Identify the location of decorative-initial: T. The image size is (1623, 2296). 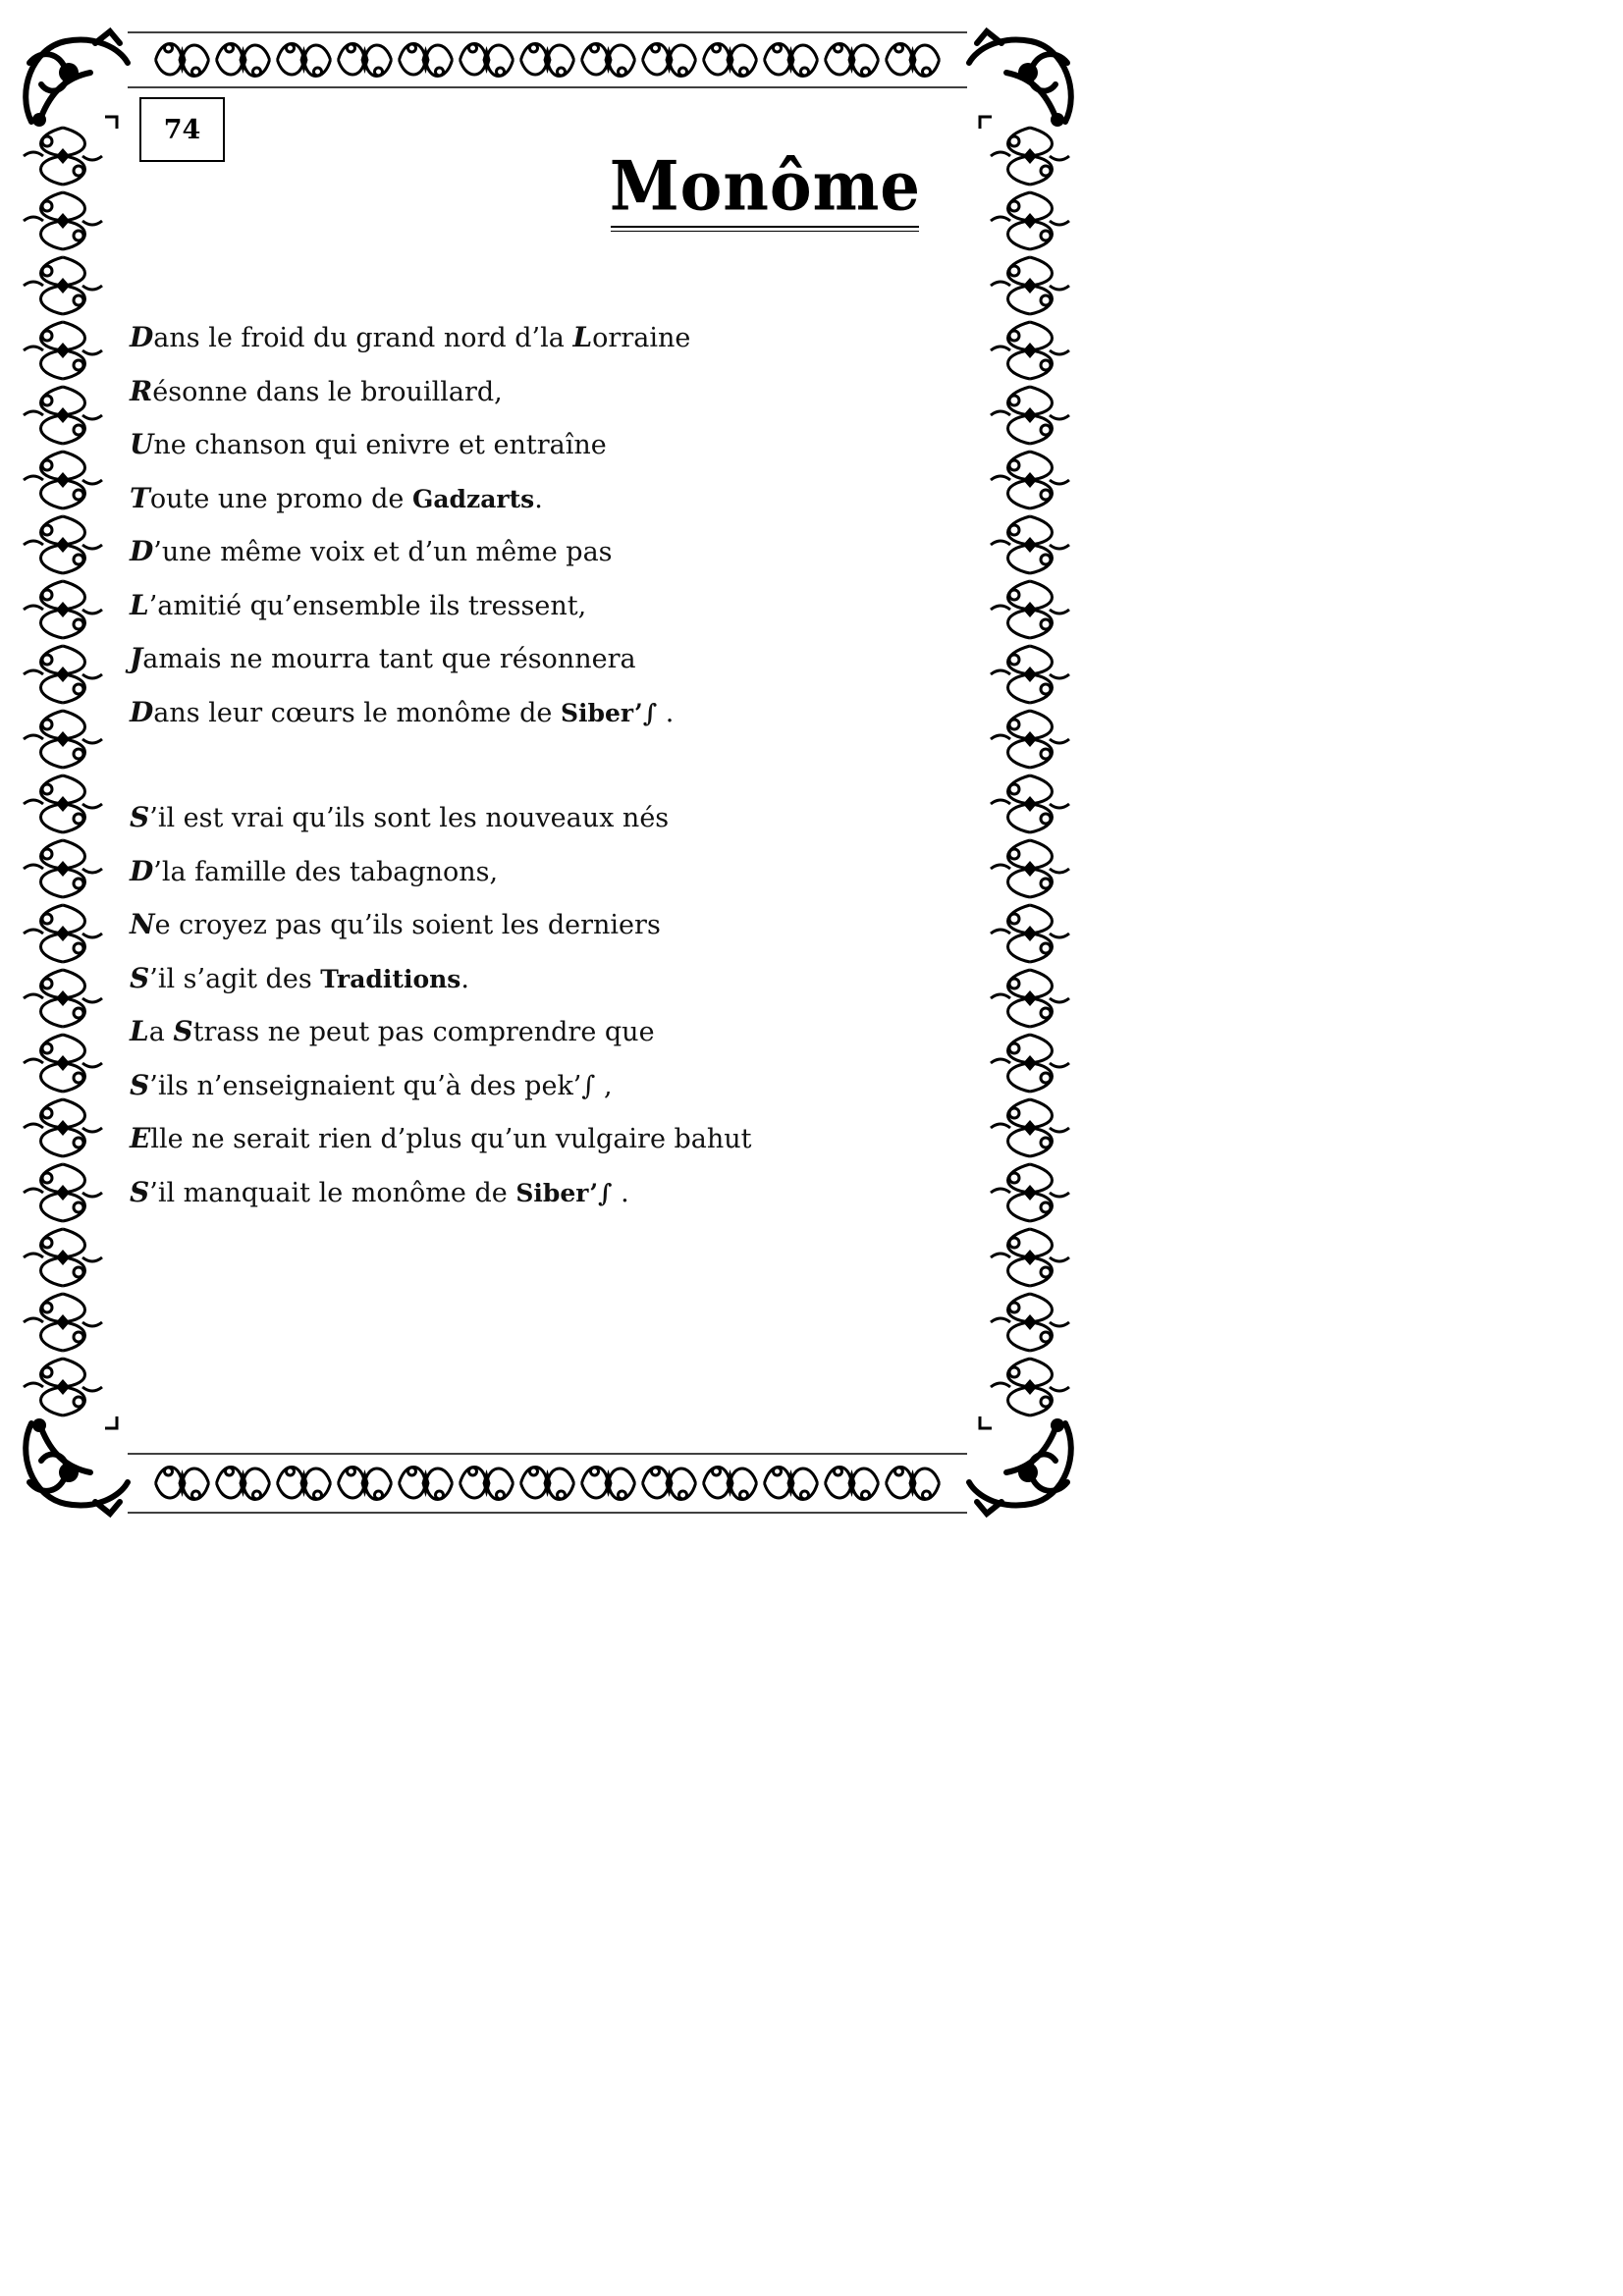
(140, 498).